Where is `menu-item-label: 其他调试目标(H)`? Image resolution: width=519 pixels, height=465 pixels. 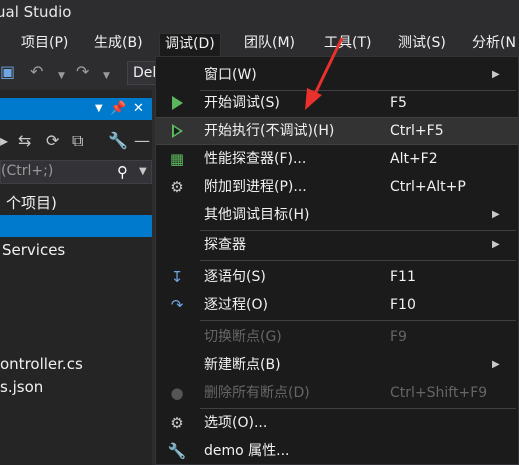 menu-item-label: 其他调试目标(H) is located at coordinates (257, 215).